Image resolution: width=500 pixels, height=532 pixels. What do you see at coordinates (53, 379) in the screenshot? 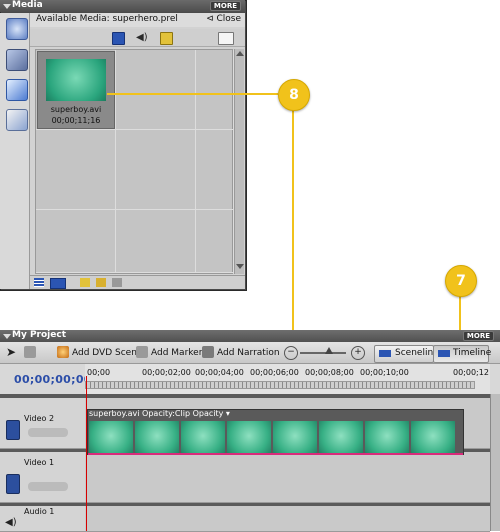
I see `current-timecode: 00;00;00;00` at bounding box center [53, 379].